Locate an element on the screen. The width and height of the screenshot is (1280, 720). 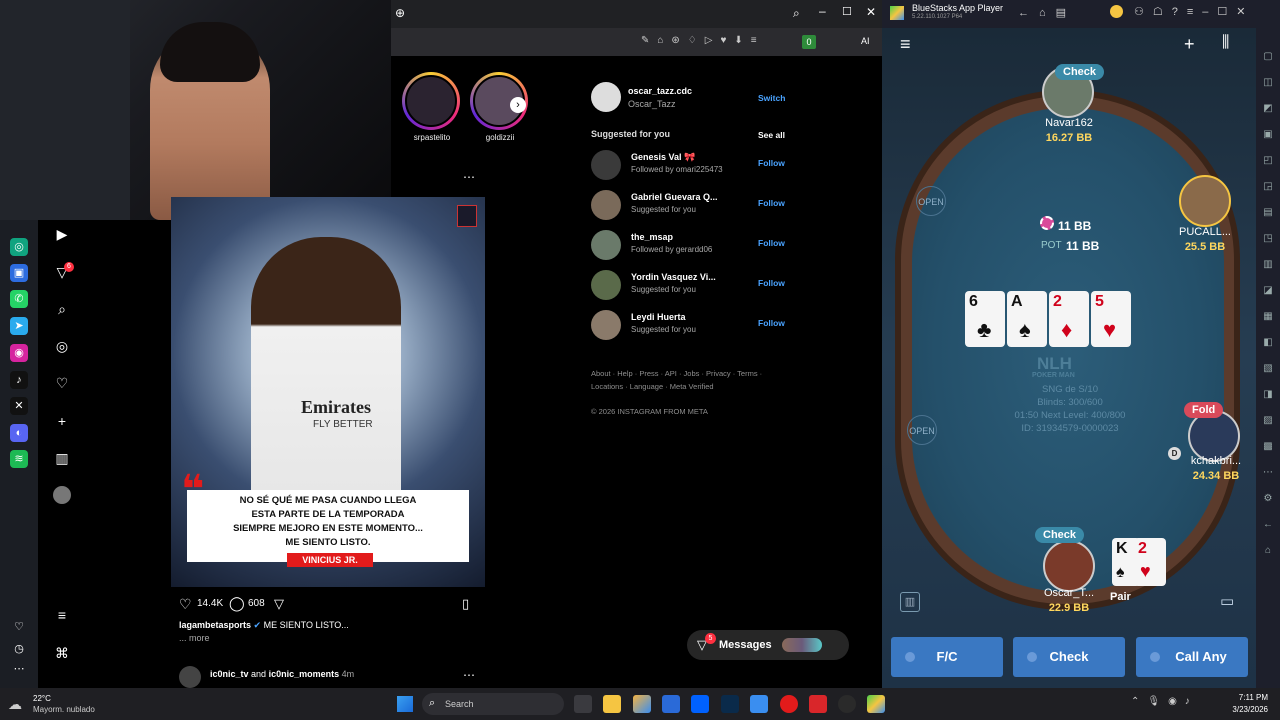
suggestion-name: the_msap is located at coordinates (652, 237).